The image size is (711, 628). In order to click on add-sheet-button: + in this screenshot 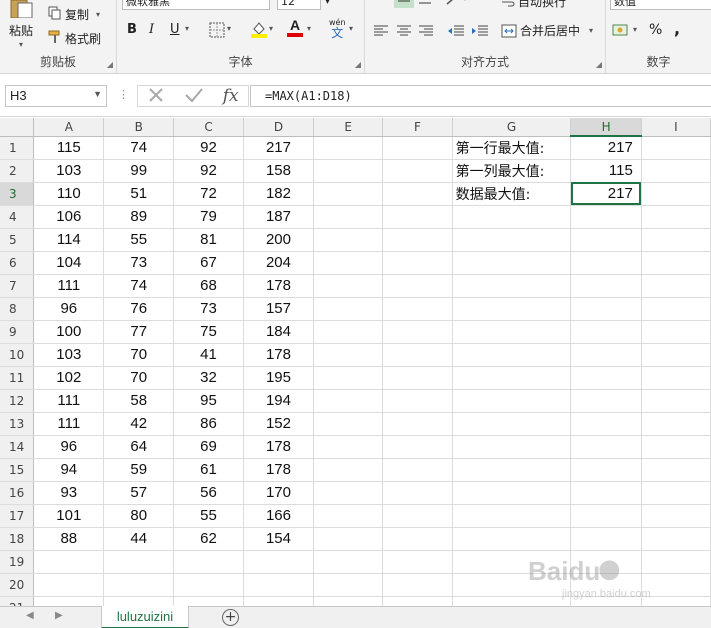, I will do `click(230, 617)`.